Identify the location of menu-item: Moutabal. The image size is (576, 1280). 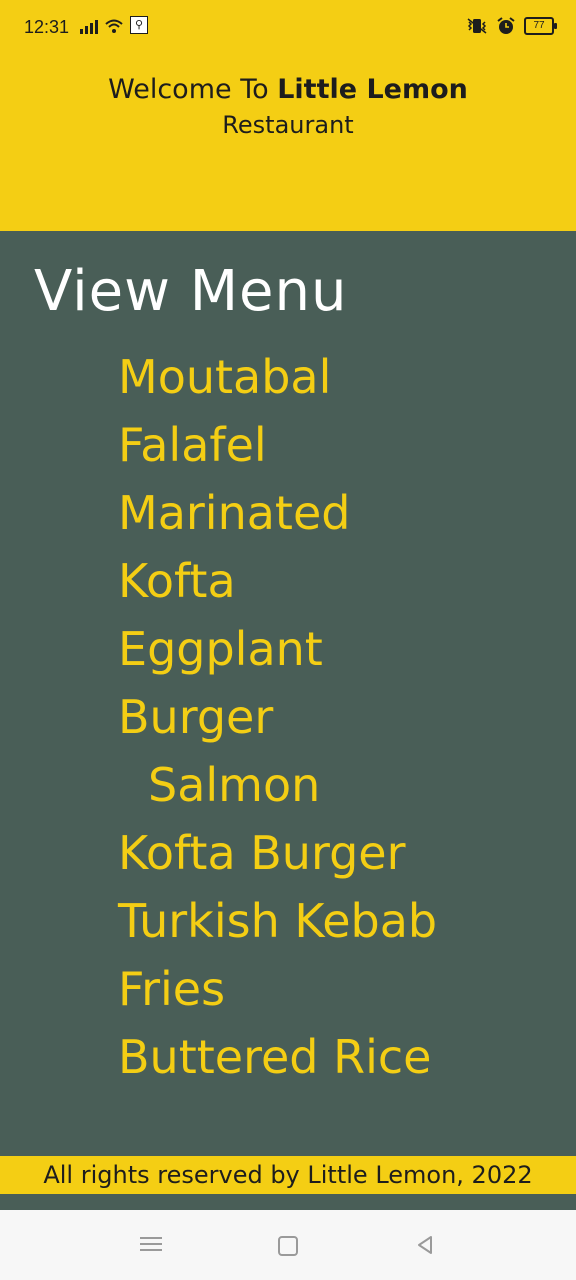
(277, 377).